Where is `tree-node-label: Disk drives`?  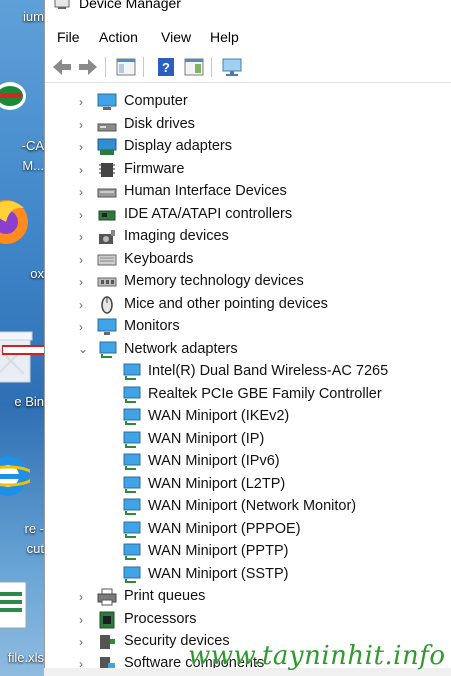
tree-node-label: Disk drives is located at coordinates (159, 124).